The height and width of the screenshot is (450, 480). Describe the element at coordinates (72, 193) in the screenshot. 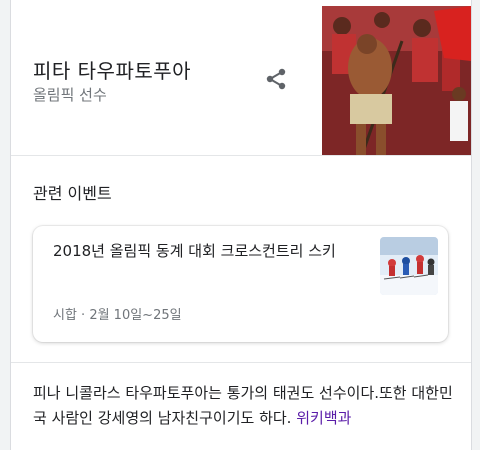

I see `related-events-heading: 관련 이벤트` at that location.